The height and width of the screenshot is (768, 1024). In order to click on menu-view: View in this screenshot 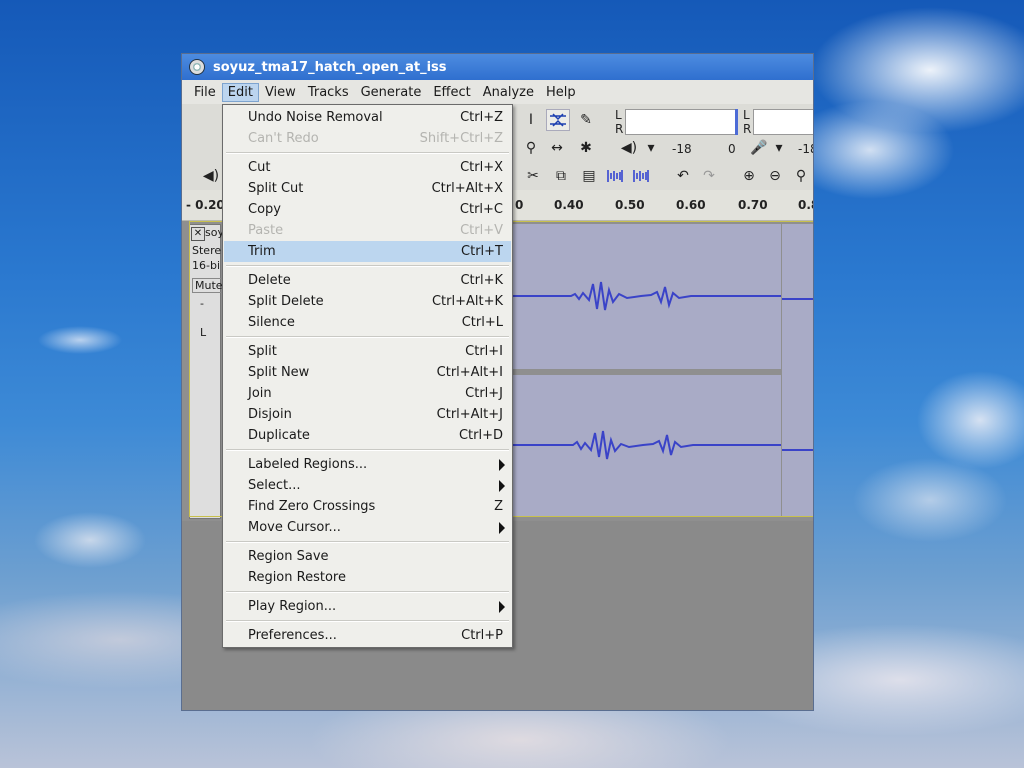, I will do `click(280, 92)`.